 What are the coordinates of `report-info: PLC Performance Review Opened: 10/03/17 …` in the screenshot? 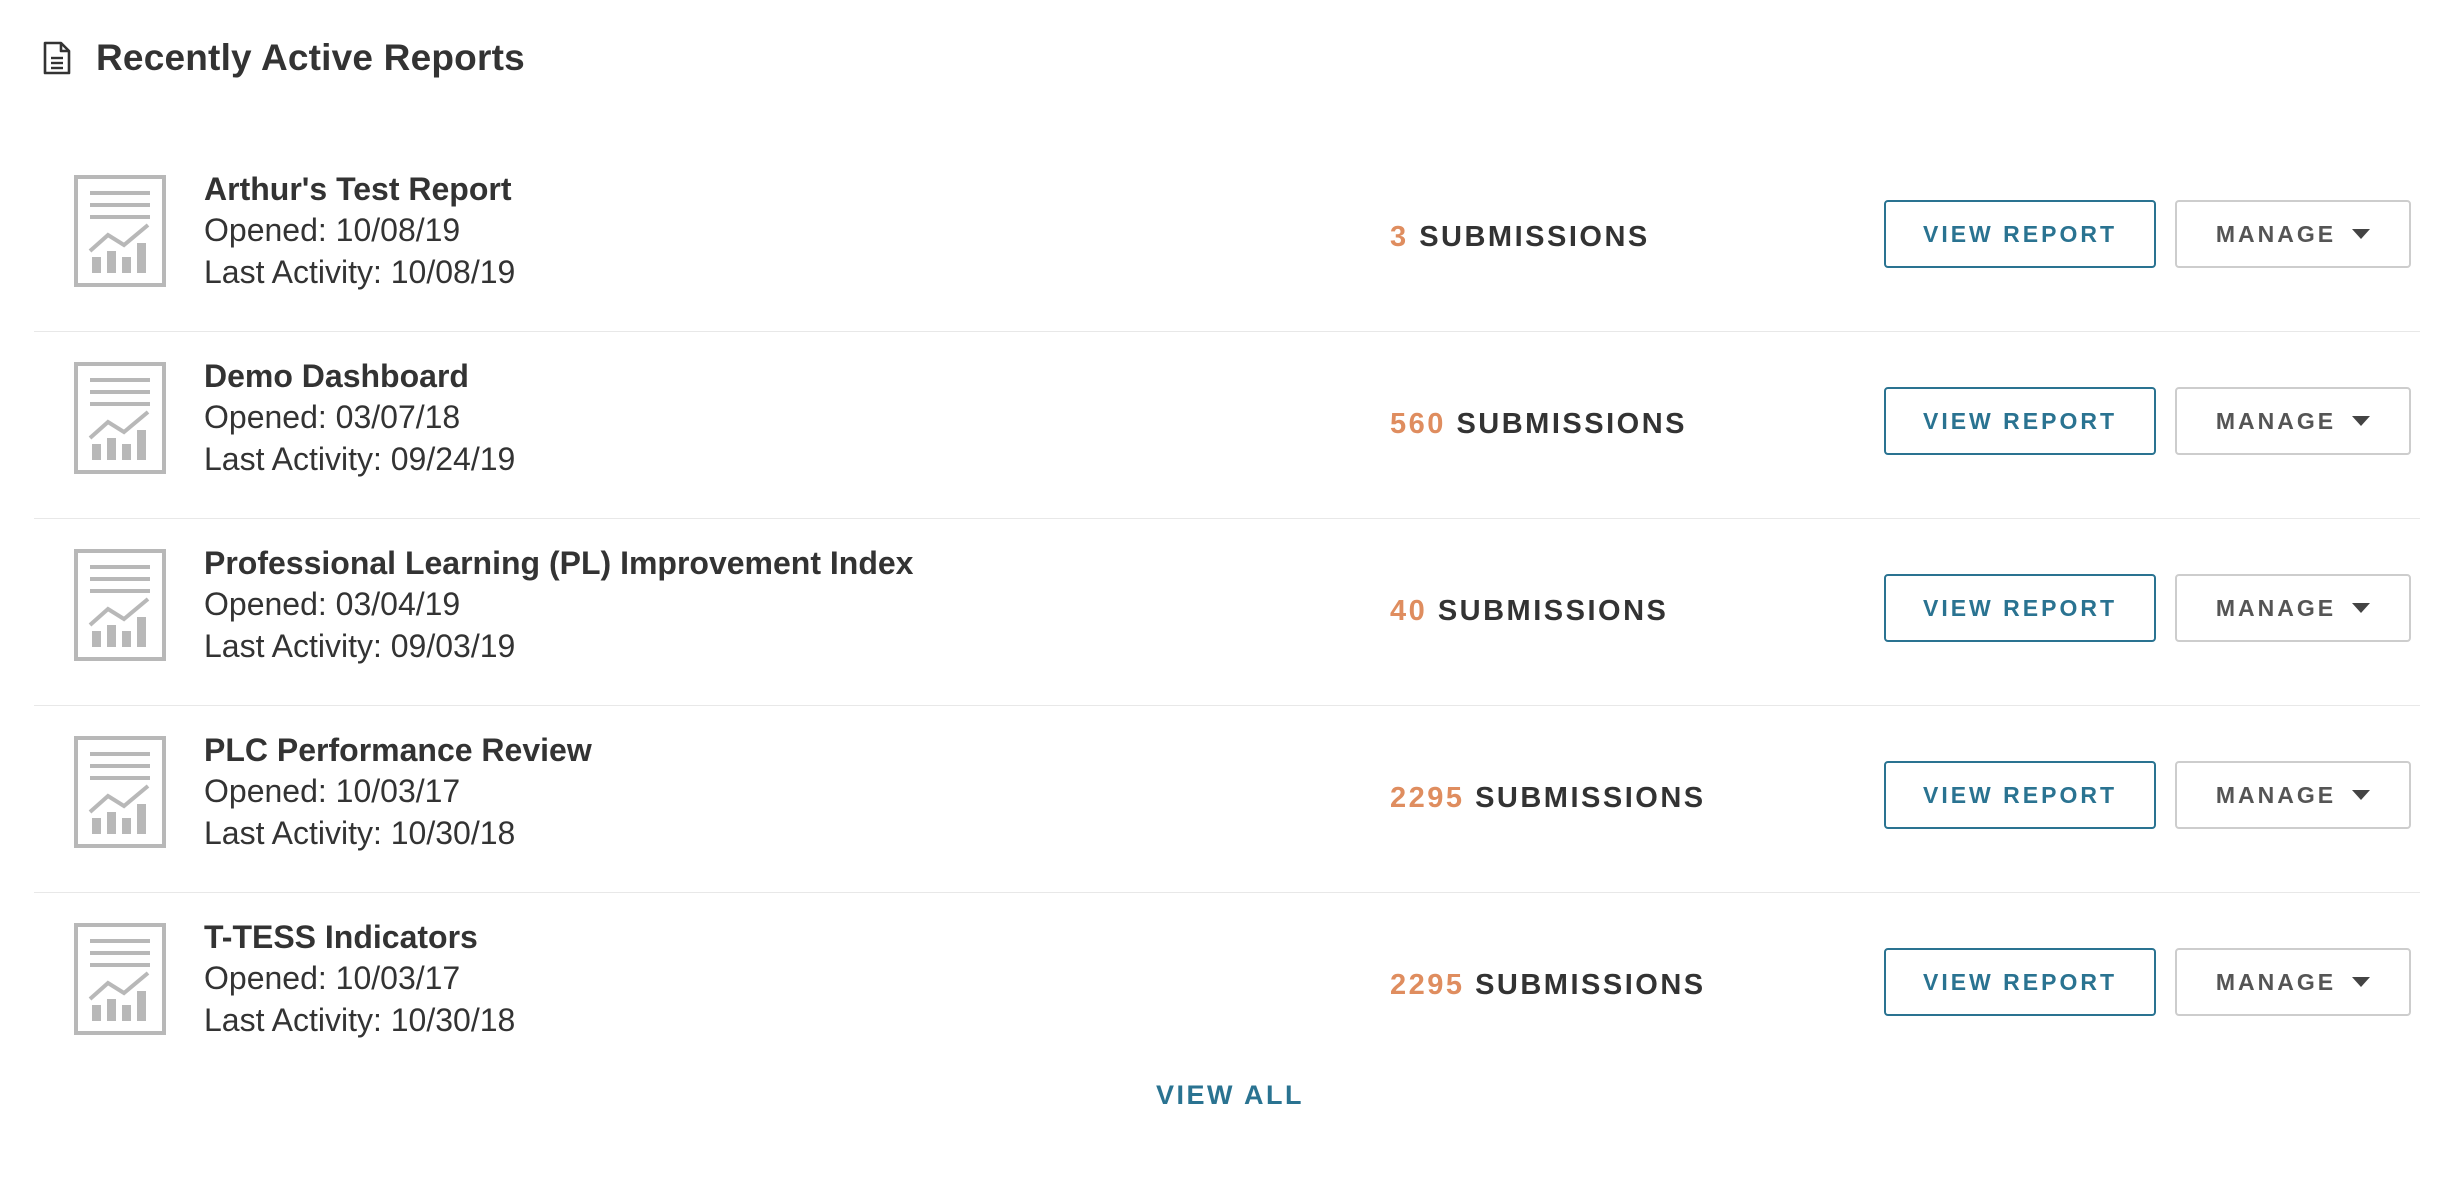 It's located at (398, 792).